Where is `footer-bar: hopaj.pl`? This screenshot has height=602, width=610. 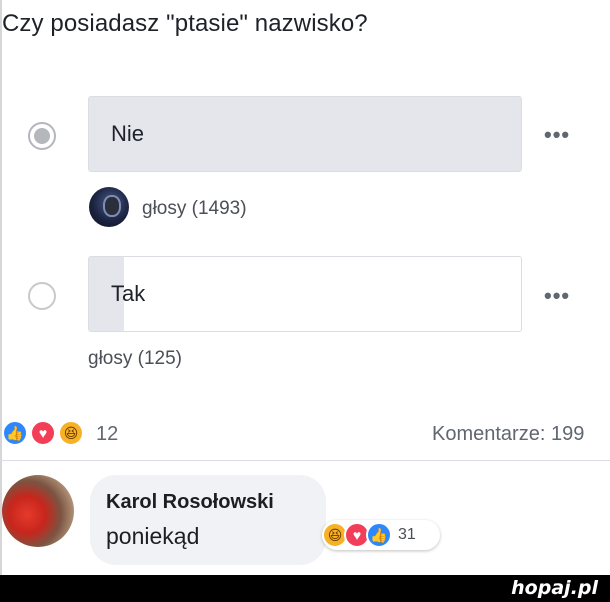
footer-bar: hopaj.pl is located at coordinates (305, 588).